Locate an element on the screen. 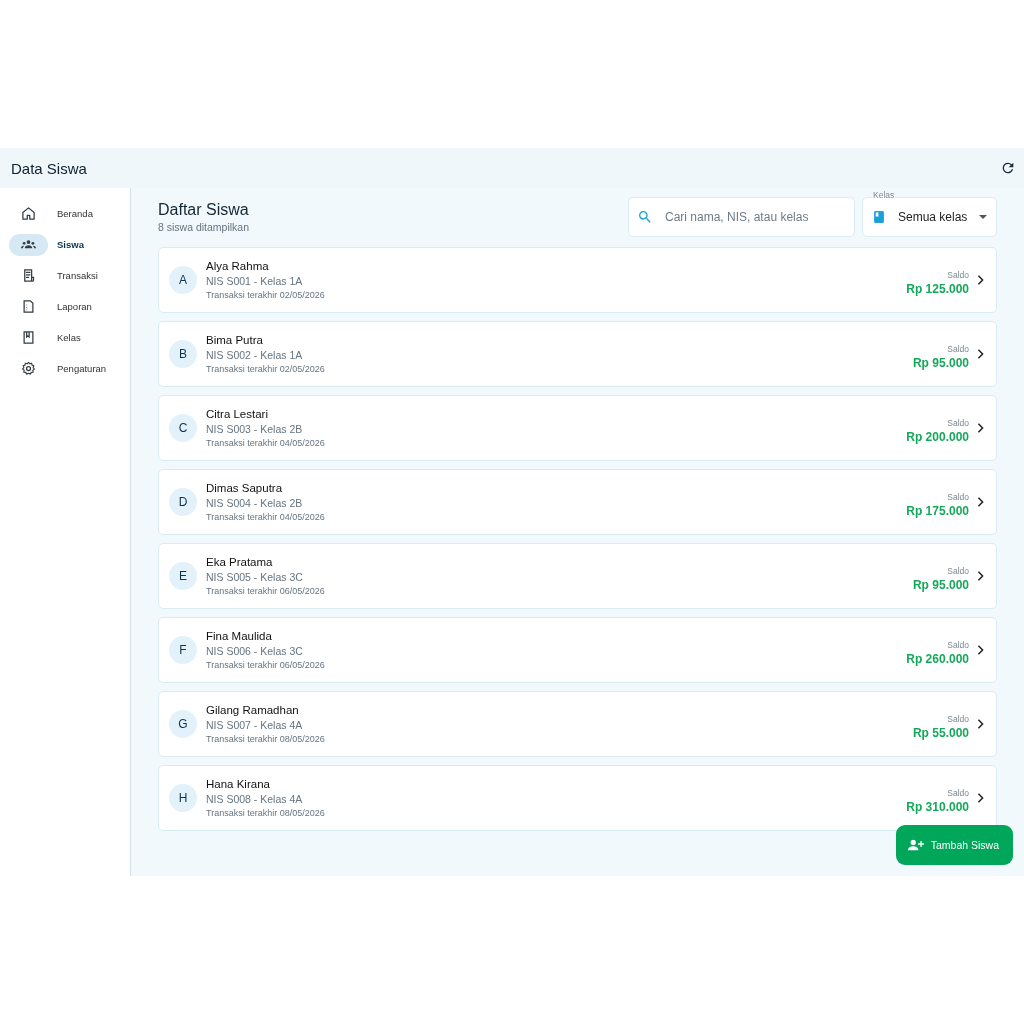 The width and height of the screenshot is (1024, 1024). initial-avatar: D is located at coordinates (183, 502).